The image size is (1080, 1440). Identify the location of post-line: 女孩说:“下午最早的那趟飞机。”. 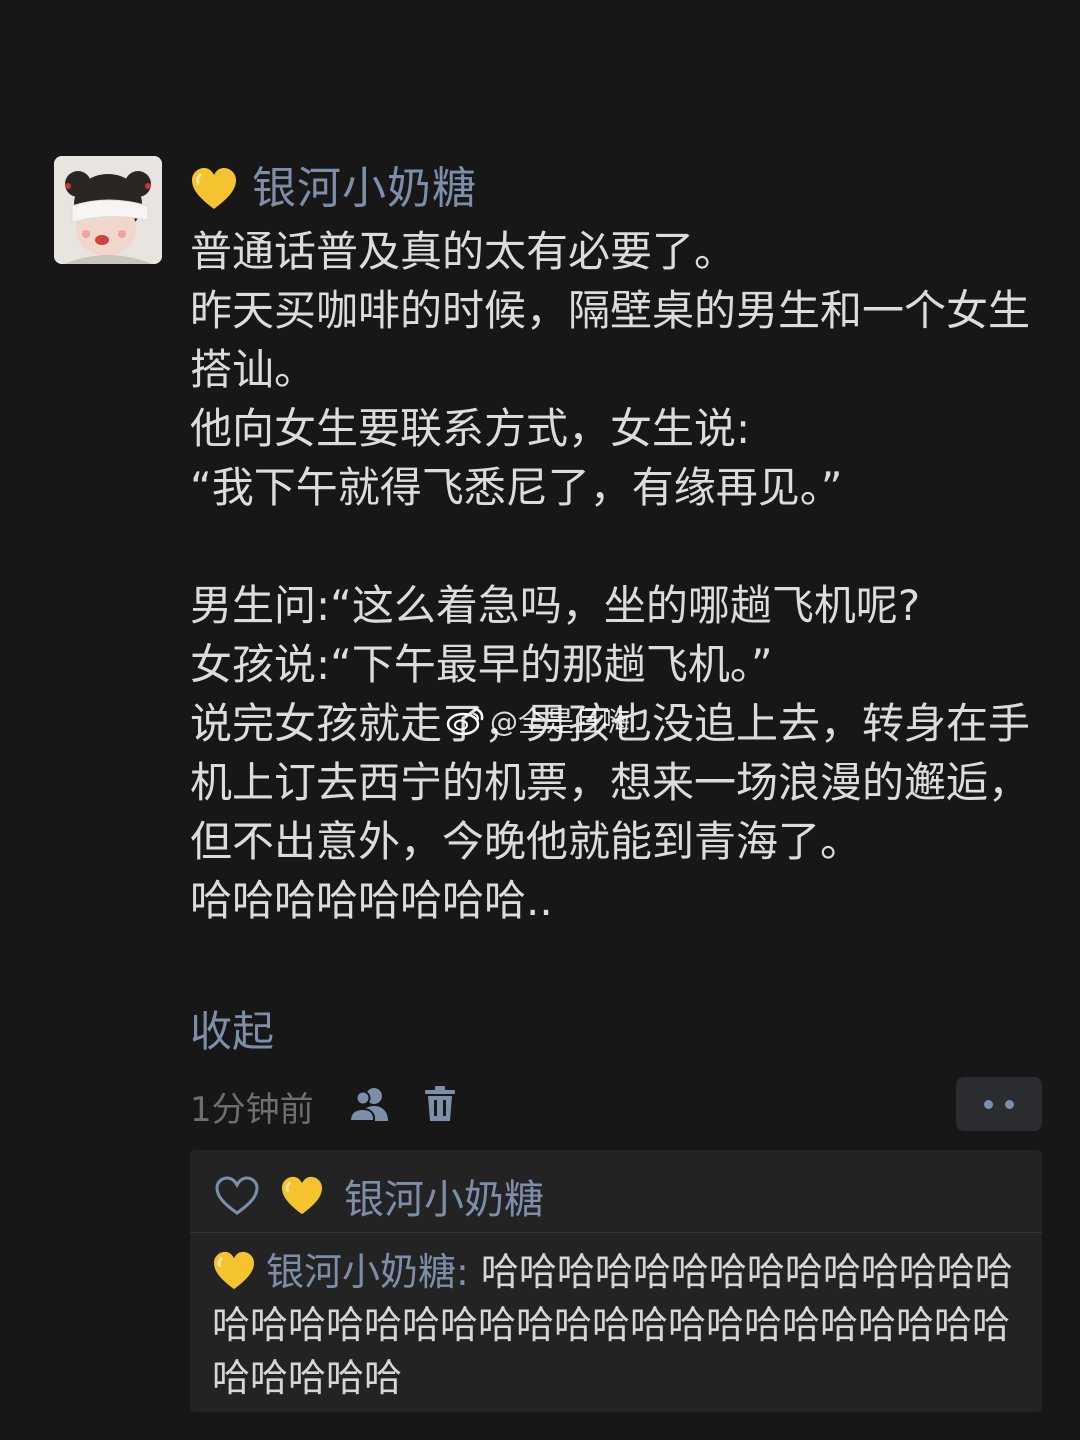
(481, 664).